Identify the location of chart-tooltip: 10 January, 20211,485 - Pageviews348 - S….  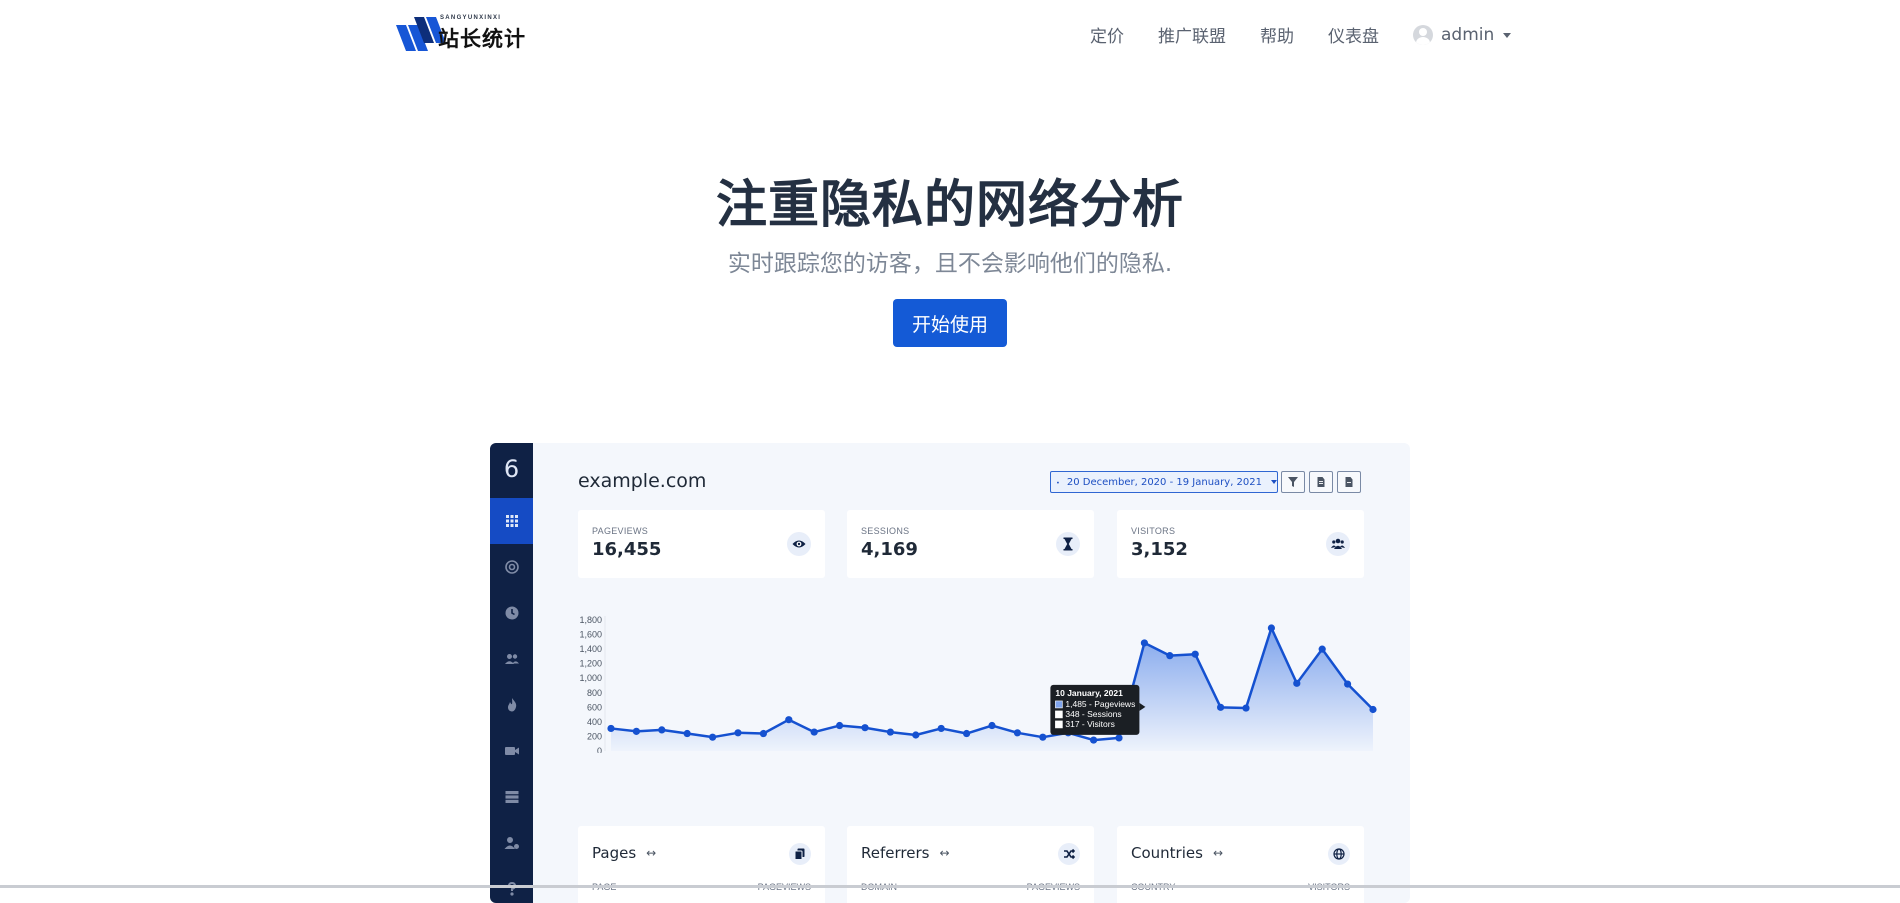
(1097, 710).